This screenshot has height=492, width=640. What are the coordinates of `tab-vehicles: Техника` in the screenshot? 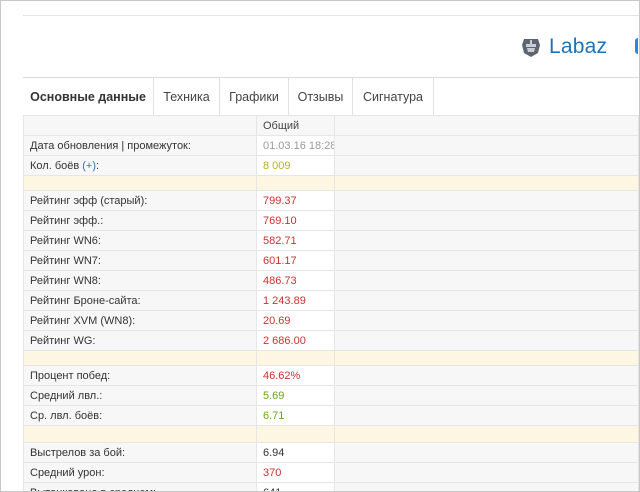 It's located at (187, 97).